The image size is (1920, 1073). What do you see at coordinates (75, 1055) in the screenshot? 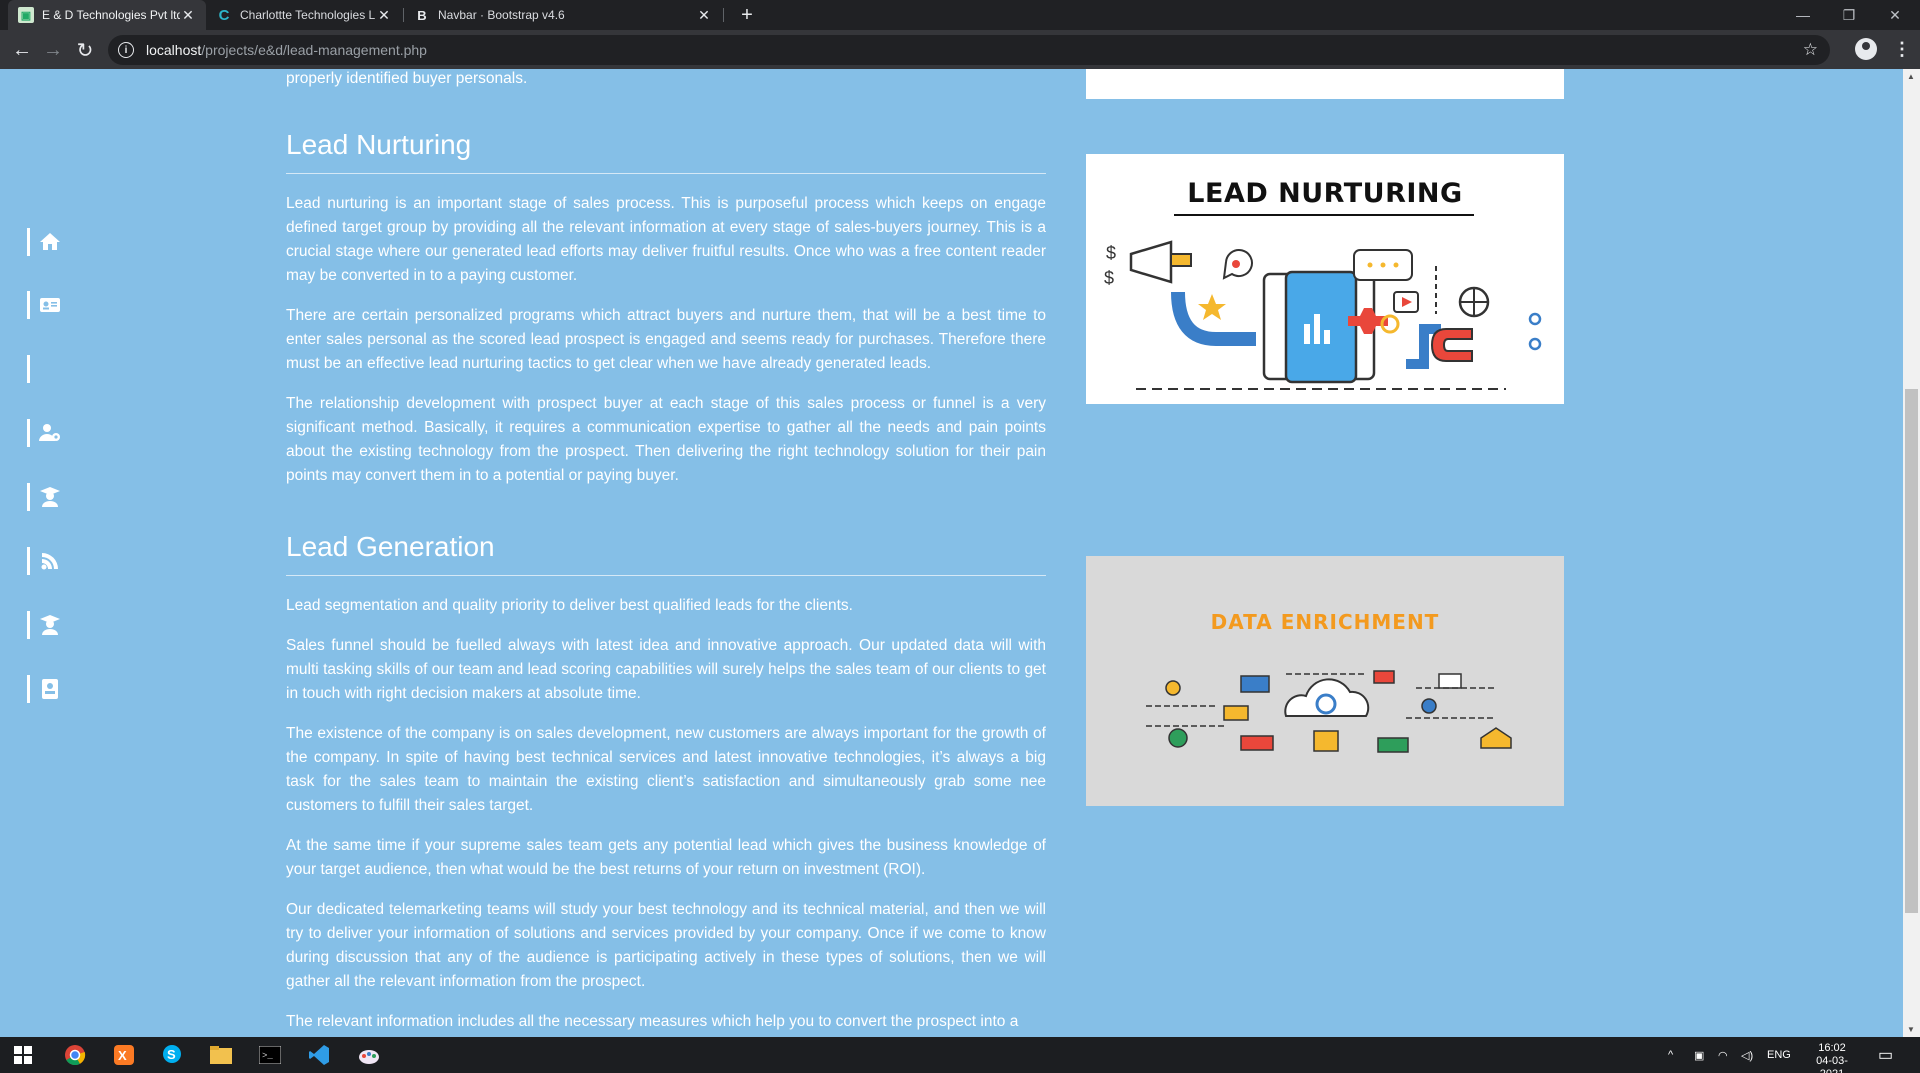
I see `chrome-icon` at bounding box center [75, 1055].